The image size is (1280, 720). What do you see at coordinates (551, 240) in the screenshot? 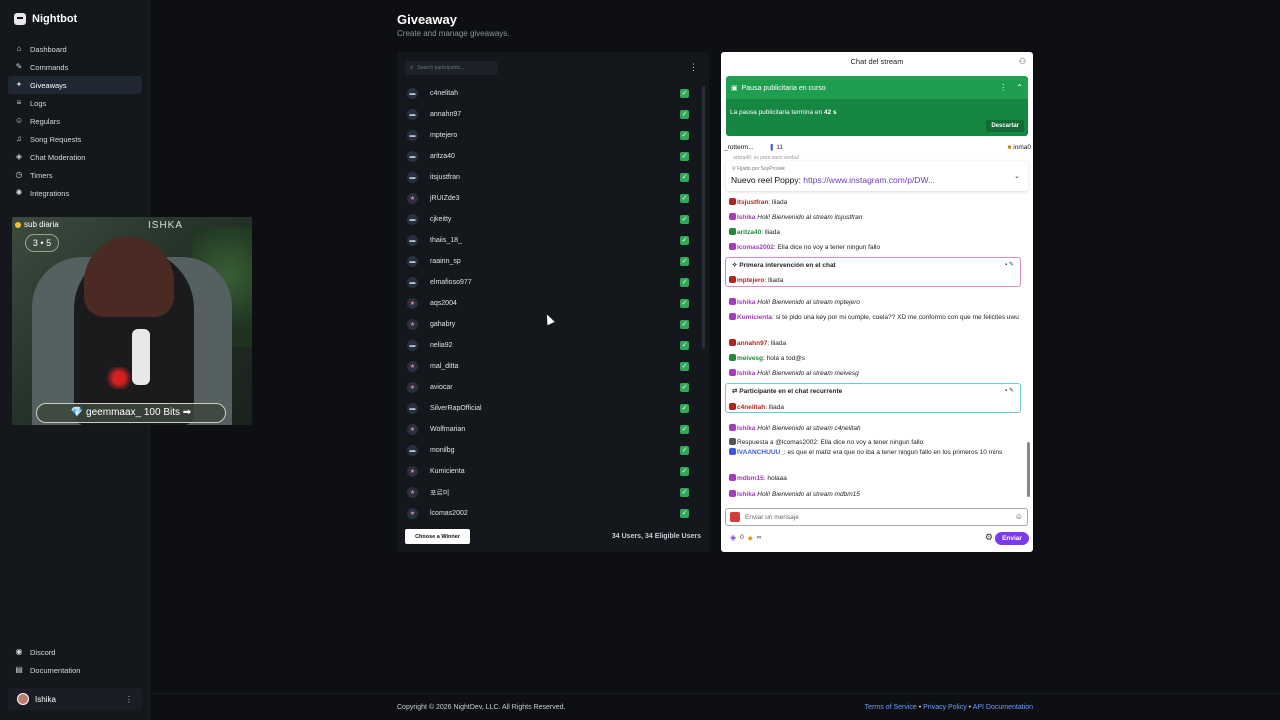
I see `participant-row: ▬ thaiis_18_ ✓` at bounding box center [551, 240].